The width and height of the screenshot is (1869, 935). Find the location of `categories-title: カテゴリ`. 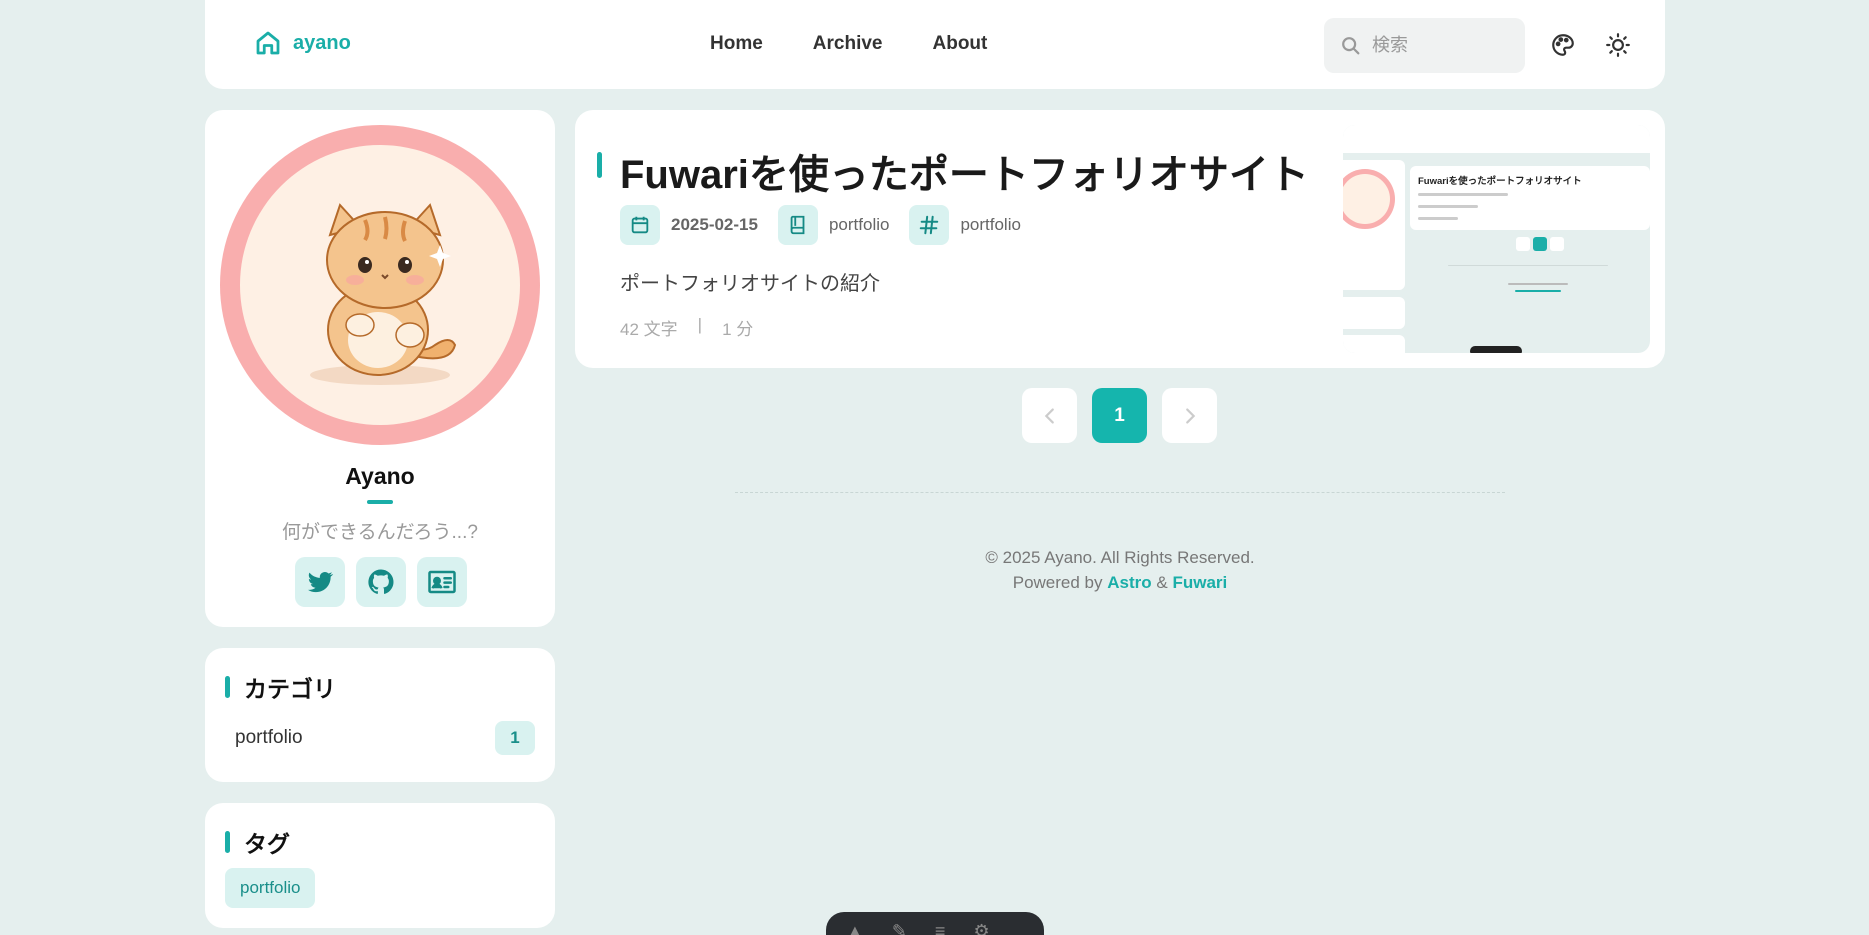

categories-title: カテゴリ is located at coordinates (290, 689).